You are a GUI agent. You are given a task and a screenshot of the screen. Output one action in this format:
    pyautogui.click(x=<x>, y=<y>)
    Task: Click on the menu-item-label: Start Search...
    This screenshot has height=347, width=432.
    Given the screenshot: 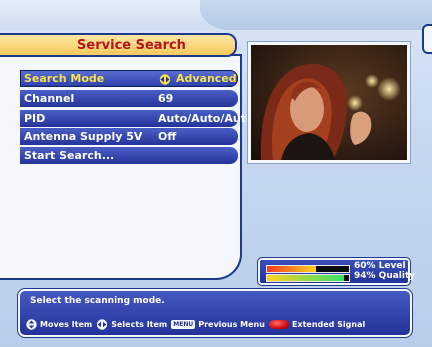 What is the action you would take?
    pyautogui.click(x=69, y=155)
    